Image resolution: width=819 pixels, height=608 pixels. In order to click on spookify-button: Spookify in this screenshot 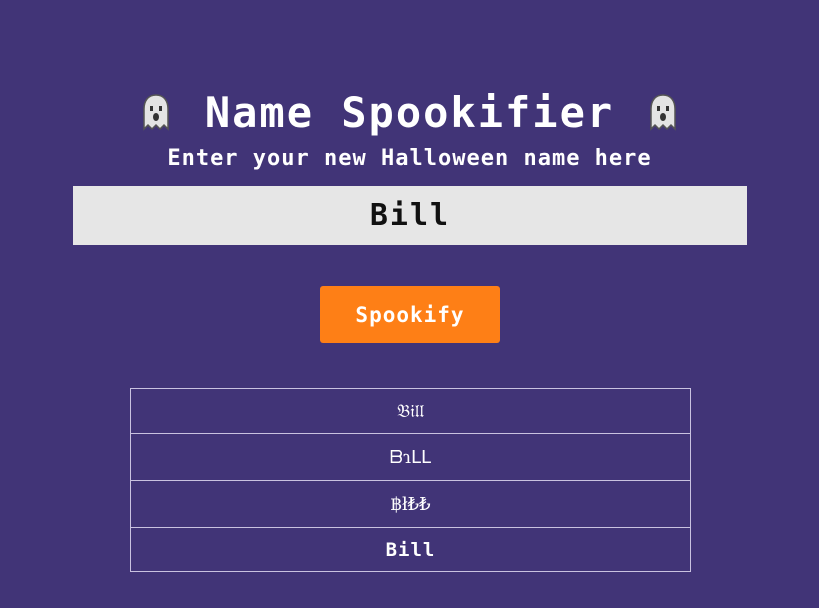, I will do `click(410, 314)`.